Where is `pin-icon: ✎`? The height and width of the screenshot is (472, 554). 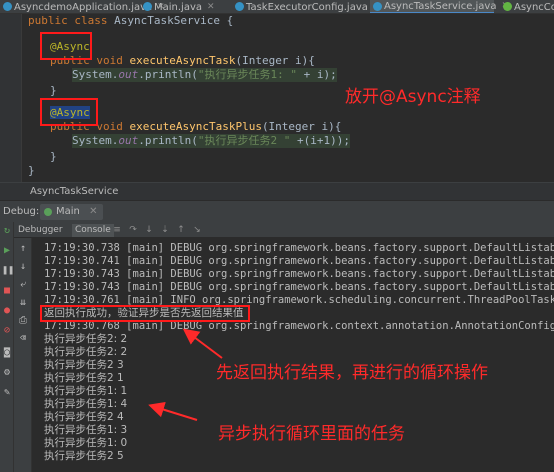 pin-icon: ✎ is located at coordinates (7, 393).